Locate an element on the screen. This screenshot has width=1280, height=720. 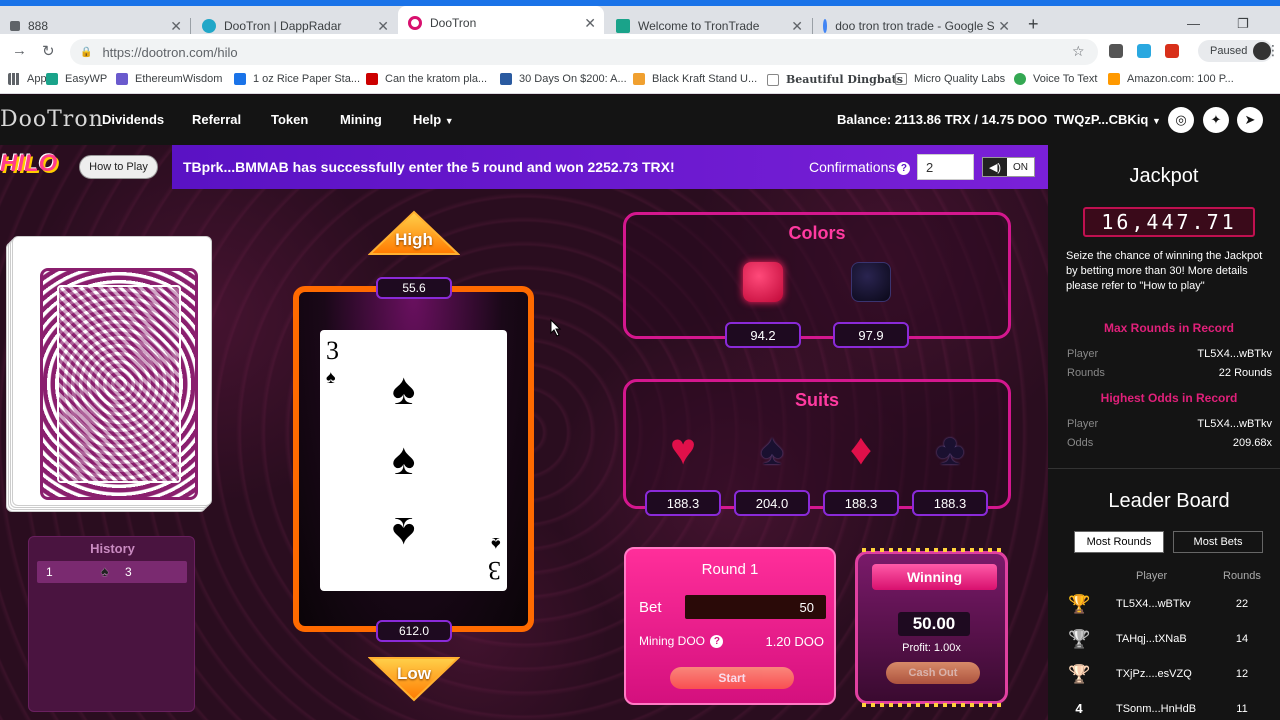
bookmark-item: Beautiful Dingbats is located at coordinates (835, 79).